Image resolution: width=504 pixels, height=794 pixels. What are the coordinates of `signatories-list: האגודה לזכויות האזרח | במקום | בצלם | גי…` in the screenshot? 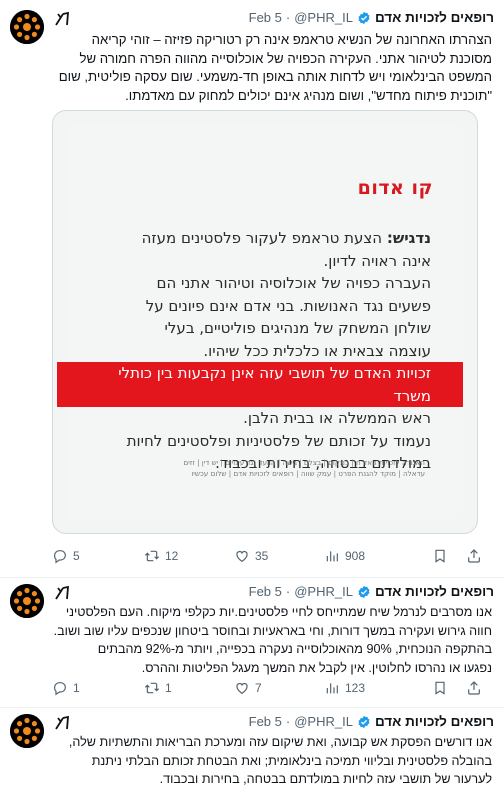 It's located at (270, 468).